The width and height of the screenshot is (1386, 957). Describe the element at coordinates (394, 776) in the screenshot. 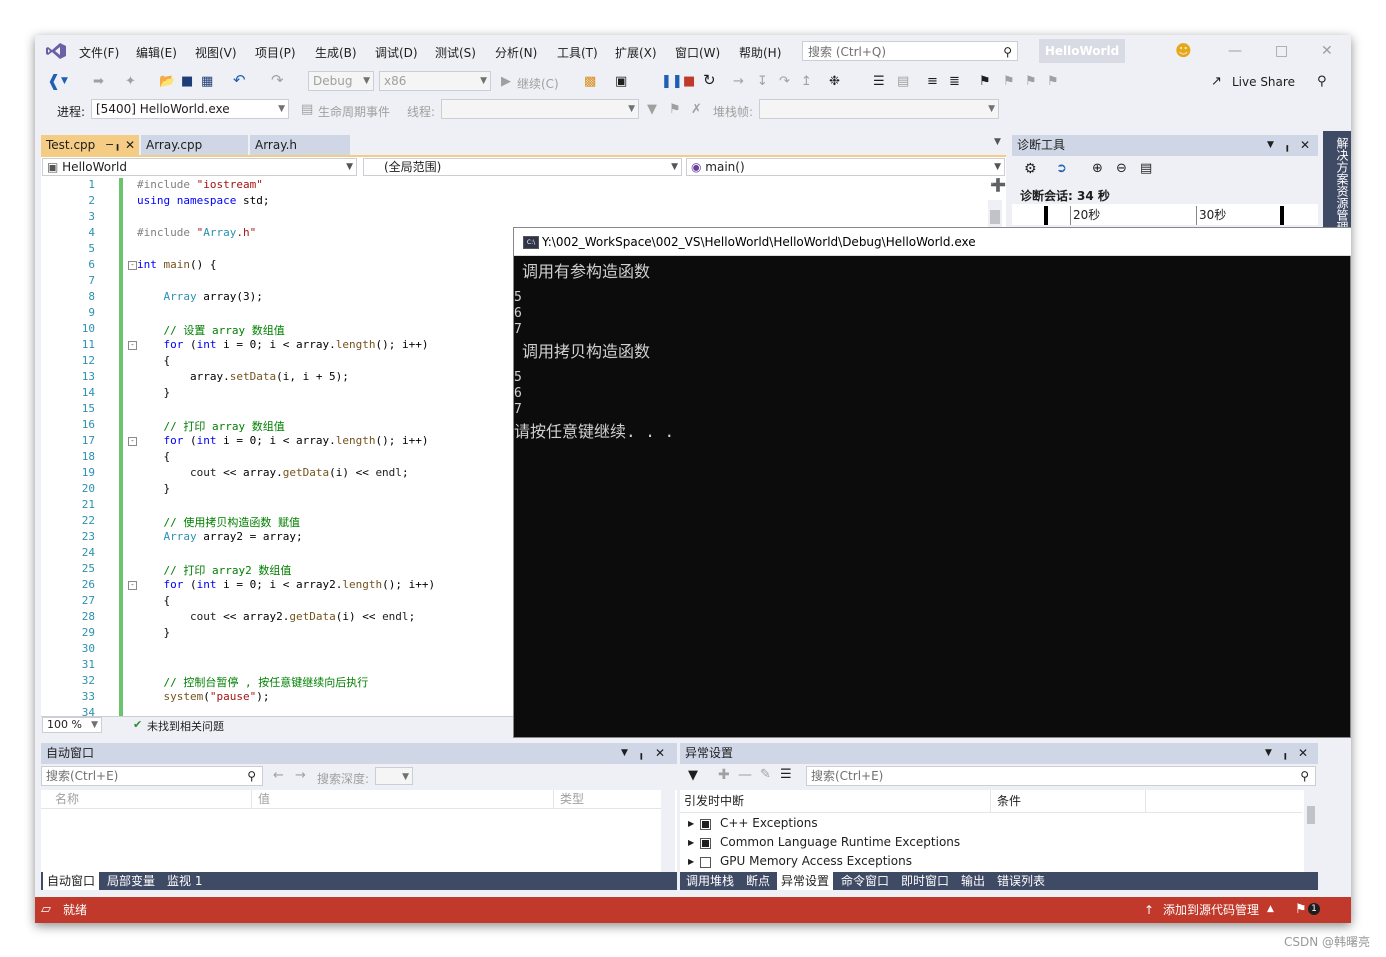

I see `search-depth-select: ▼` at that location.